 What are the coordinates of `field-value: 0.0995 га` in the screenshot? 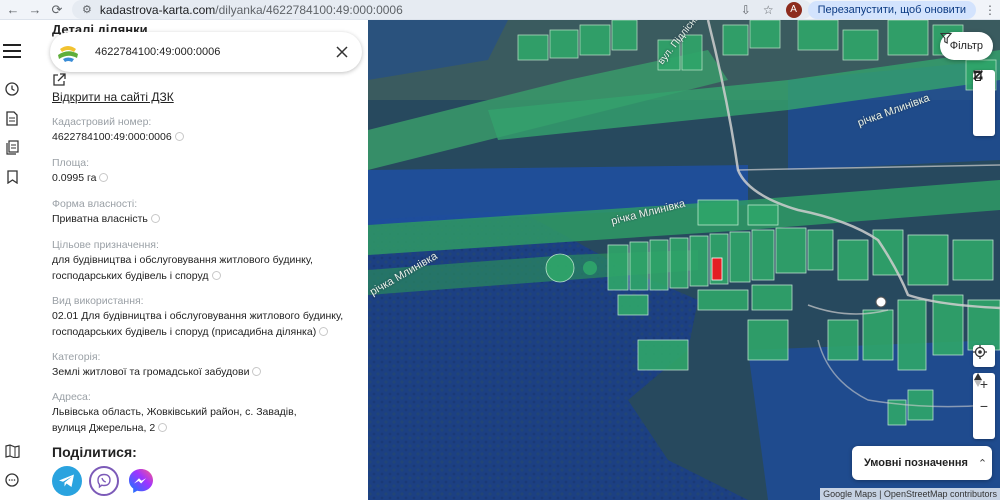 It's located at (74, 178).